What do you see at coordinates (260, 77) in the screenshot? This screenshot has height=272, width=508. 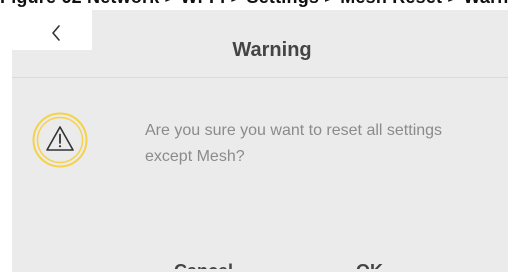 I see `title-divider` at bounding box center [260, 77].